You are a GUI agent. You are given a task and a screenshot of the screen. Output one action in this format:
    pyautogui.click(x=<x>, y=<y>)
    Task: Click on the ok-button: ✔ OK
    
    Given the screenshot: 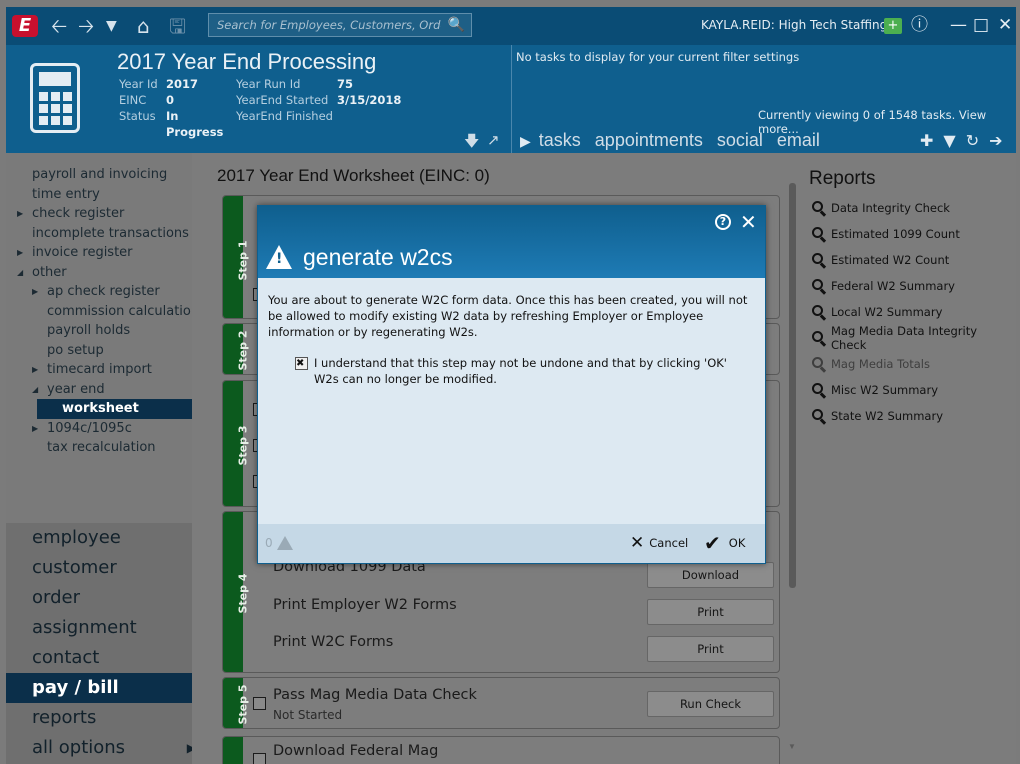 What is the action you would take?
    pyautogui.click(x=724, y=543)
    